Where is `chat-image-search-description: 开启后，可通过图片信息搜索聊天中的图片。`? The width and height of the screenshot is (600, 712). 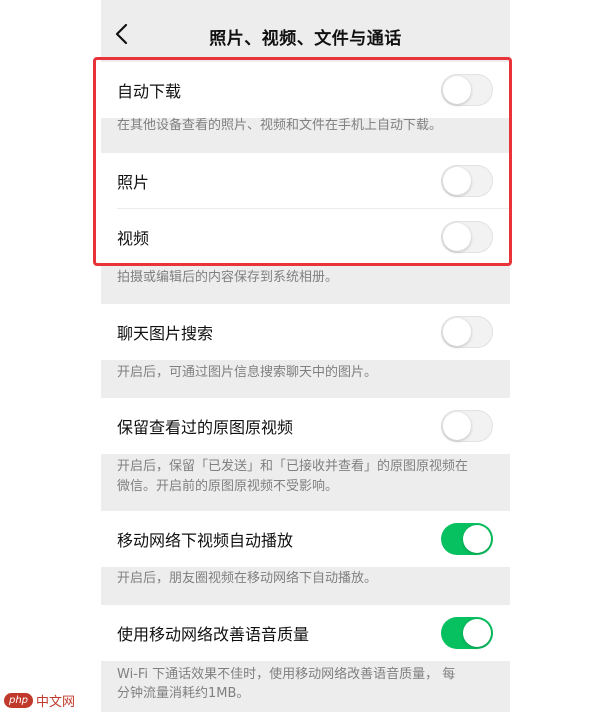
chat-image-search-description: 开启后，可通过图片信息搜索聊天中的图片。 is located at coordinates (247, 372).